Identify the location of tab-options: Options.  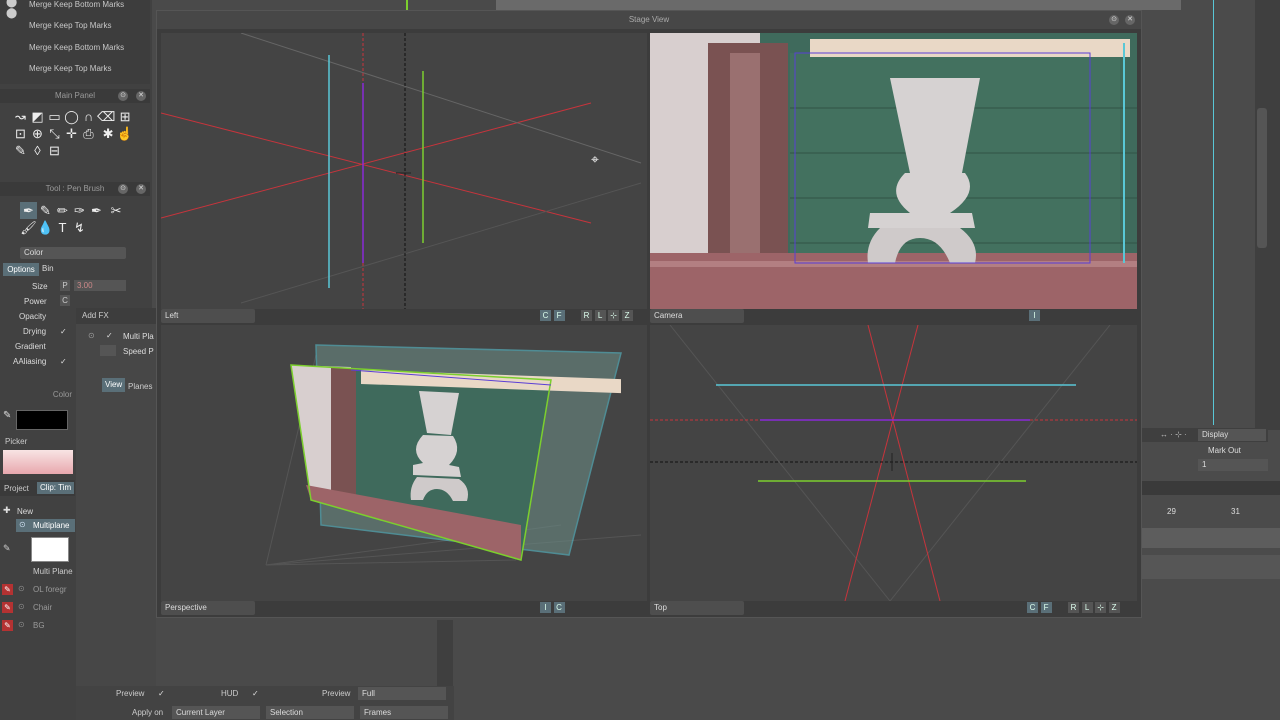
(21, 269).